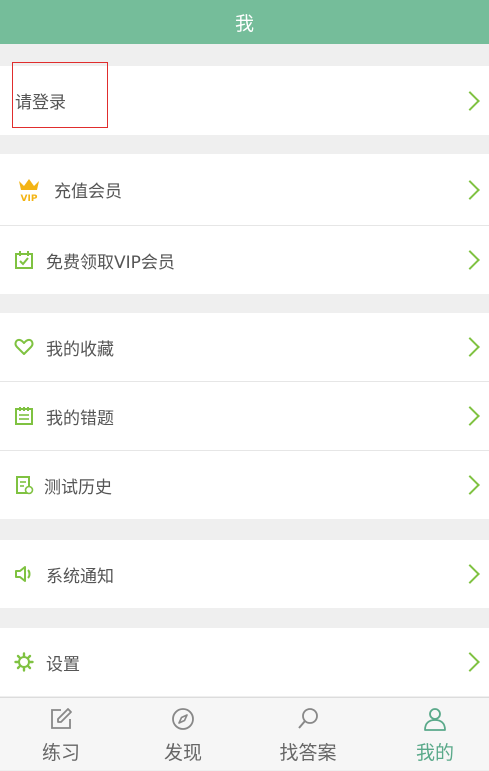 The height and width of the screenshot is (771, 489). What do you see at coordinates (182, 753) in the screenshot?
I see `tab-discover-label: 发现` at bounding box center [182, 753].